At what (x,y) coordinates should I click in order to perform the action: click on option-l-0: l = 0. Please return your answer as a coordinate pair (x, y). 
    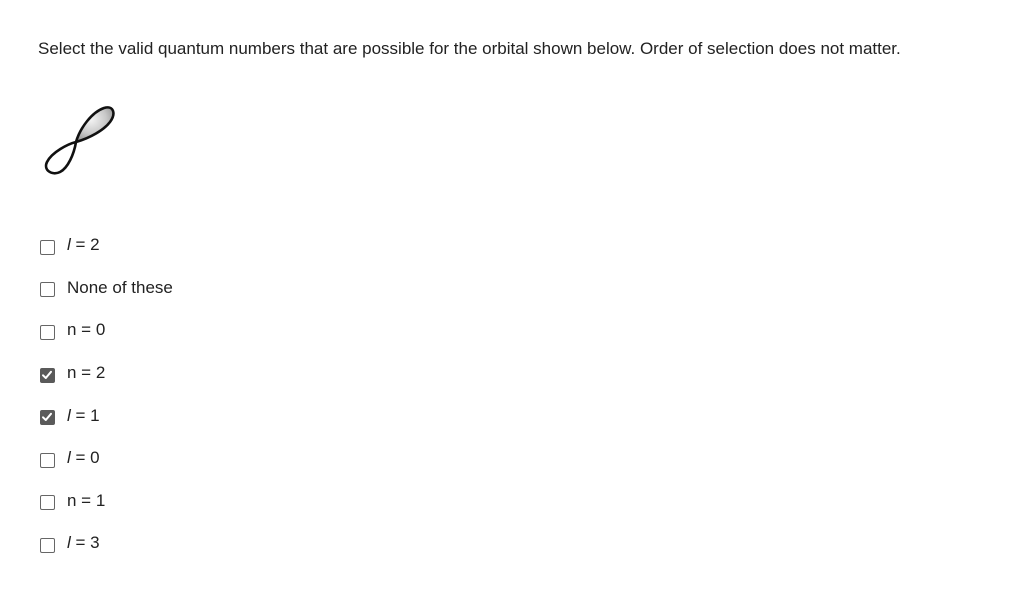
    Looking at the image, I should click on (106, 458).